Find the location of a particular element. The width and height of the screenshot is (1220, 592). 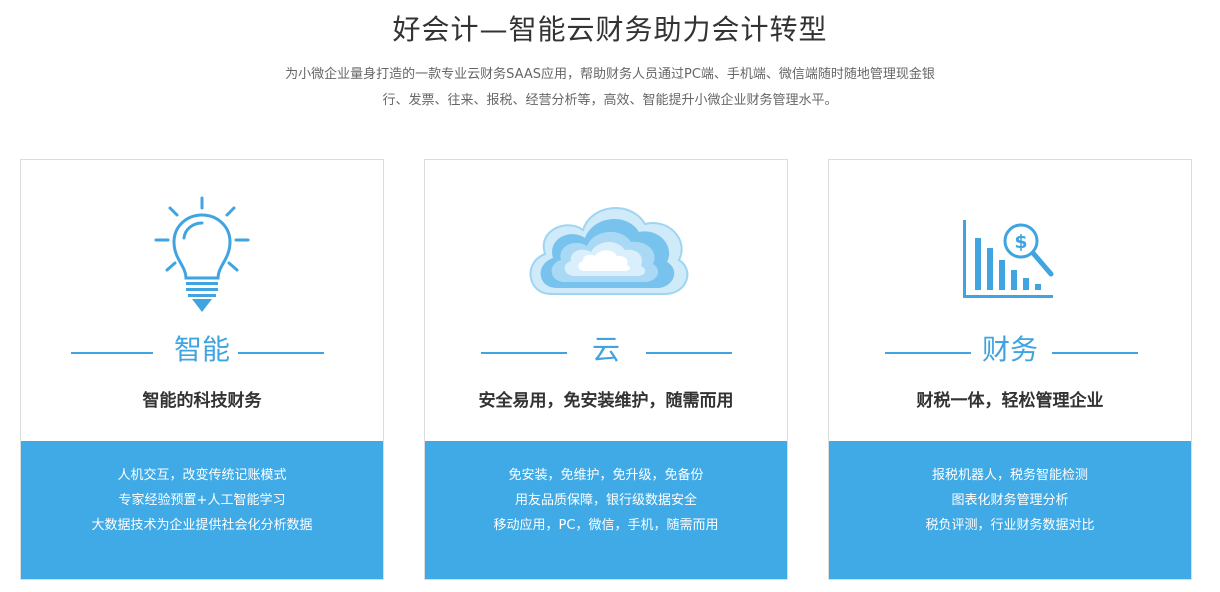

card-top: 云 安全易用，免安装维护，随需而用 is located at coordinates (606, 300).